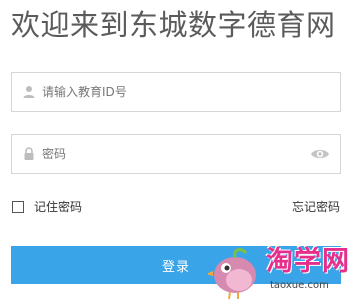 This screenshot has height=301, width=356. Describe the element at coordinates (320, 154) in the screenshot. I see `eye-icon` at that location.